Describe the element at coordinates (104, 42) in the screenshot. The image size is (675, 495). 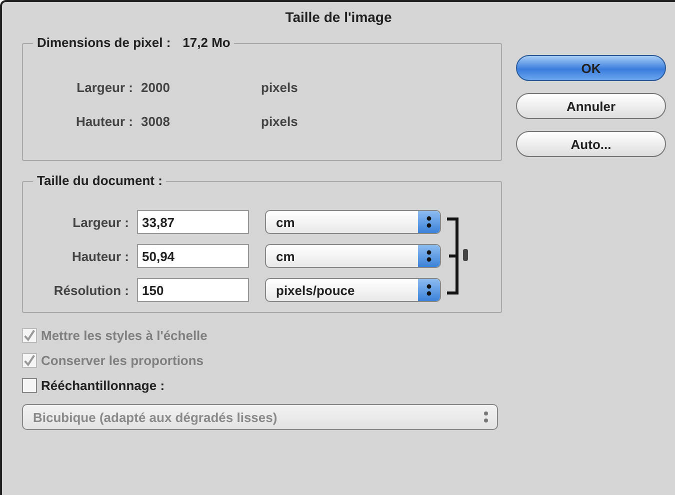
I see `group-legend: Dimensions de pixel :` at that location.